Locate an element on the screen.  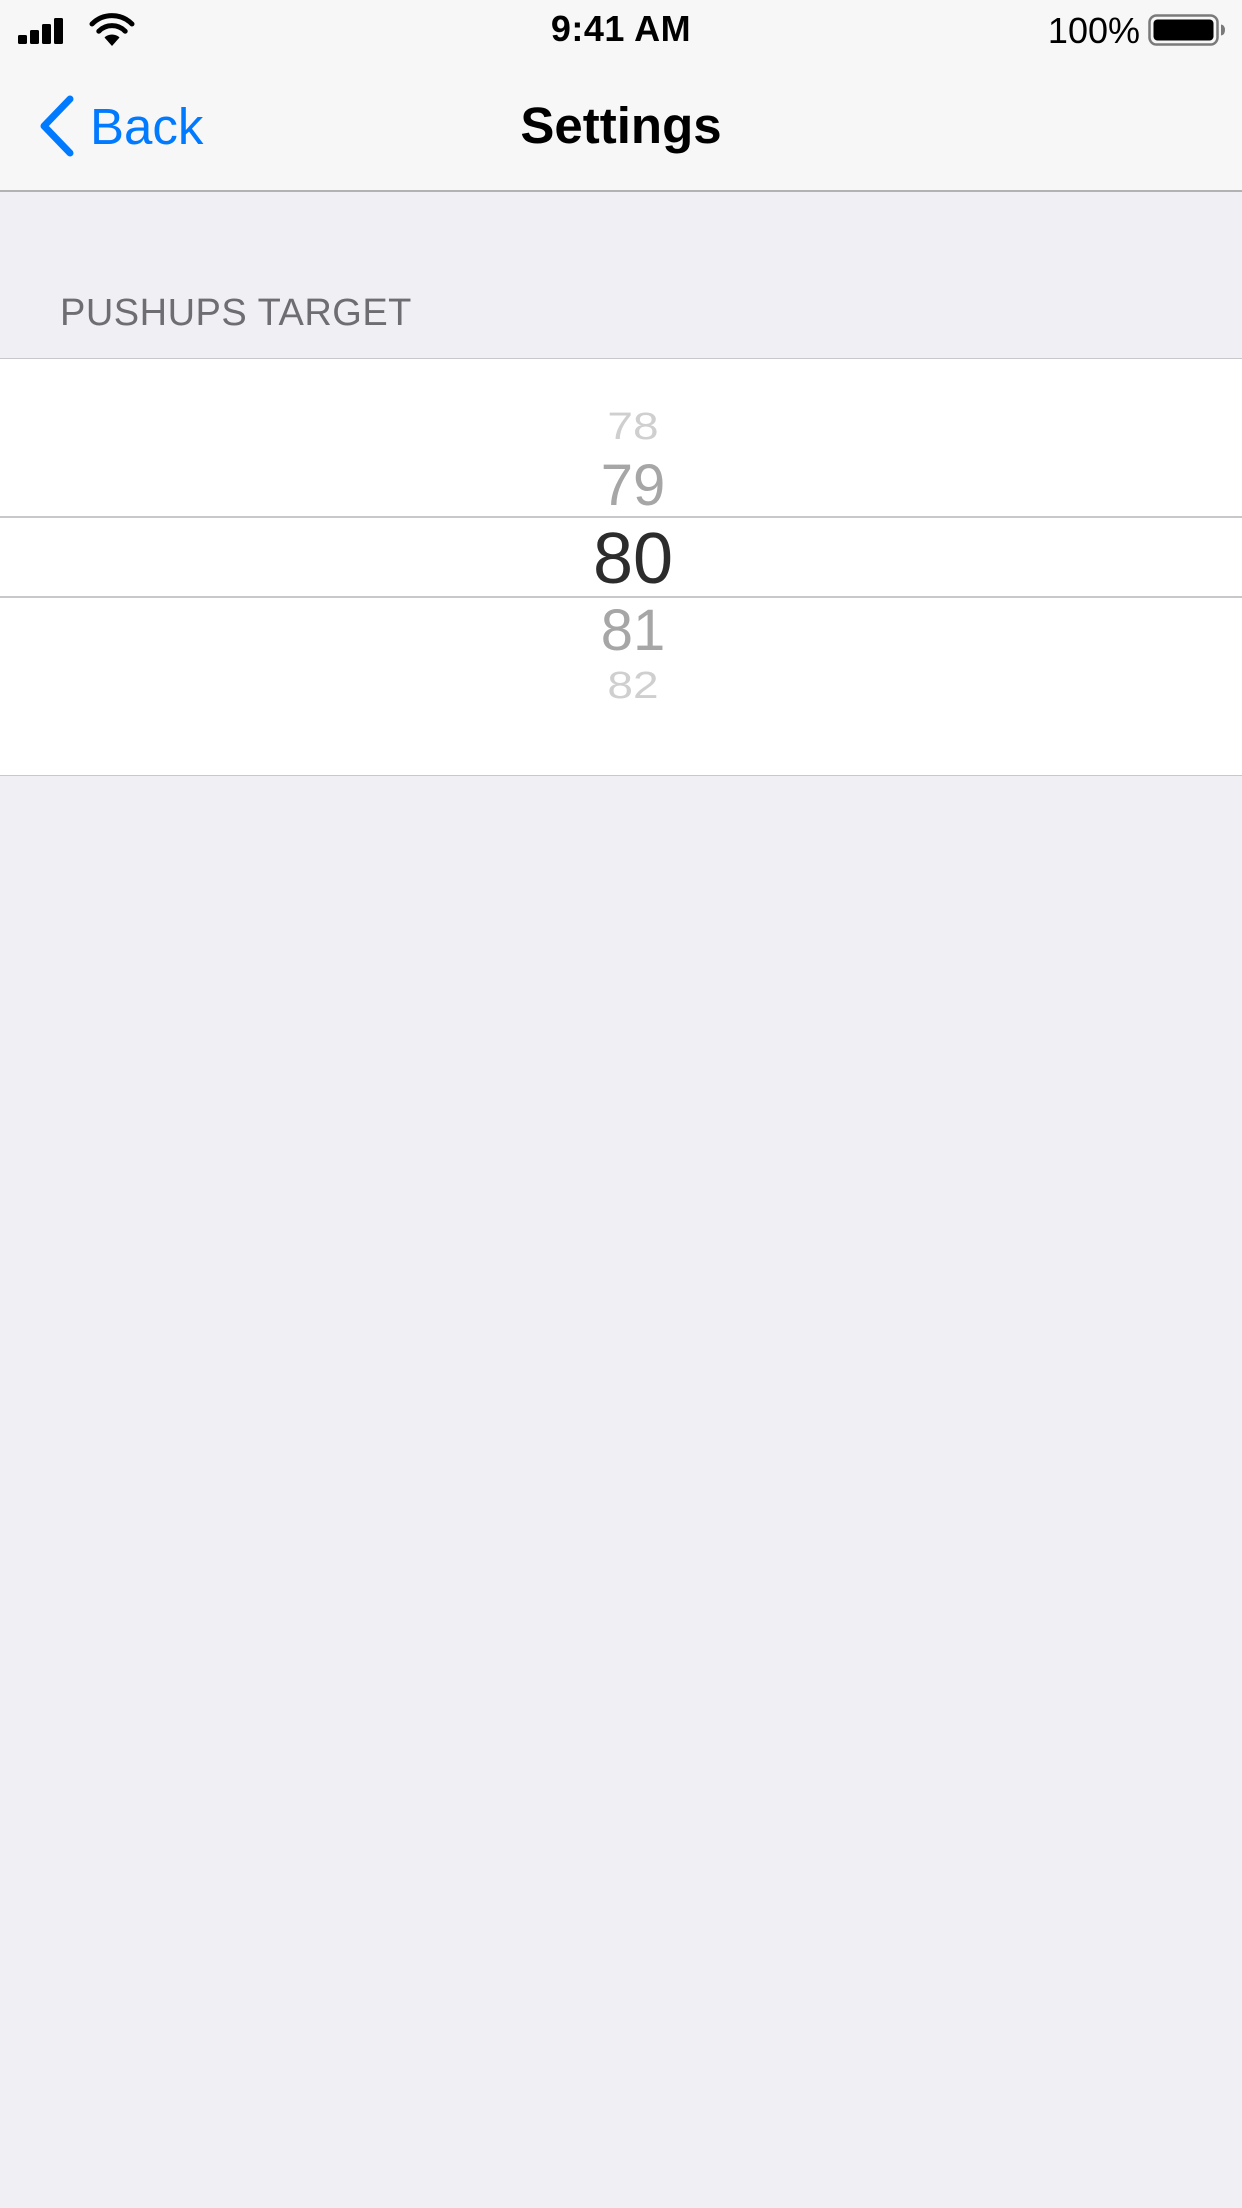
picker-option: 79 is located at coordinates (621, 486).